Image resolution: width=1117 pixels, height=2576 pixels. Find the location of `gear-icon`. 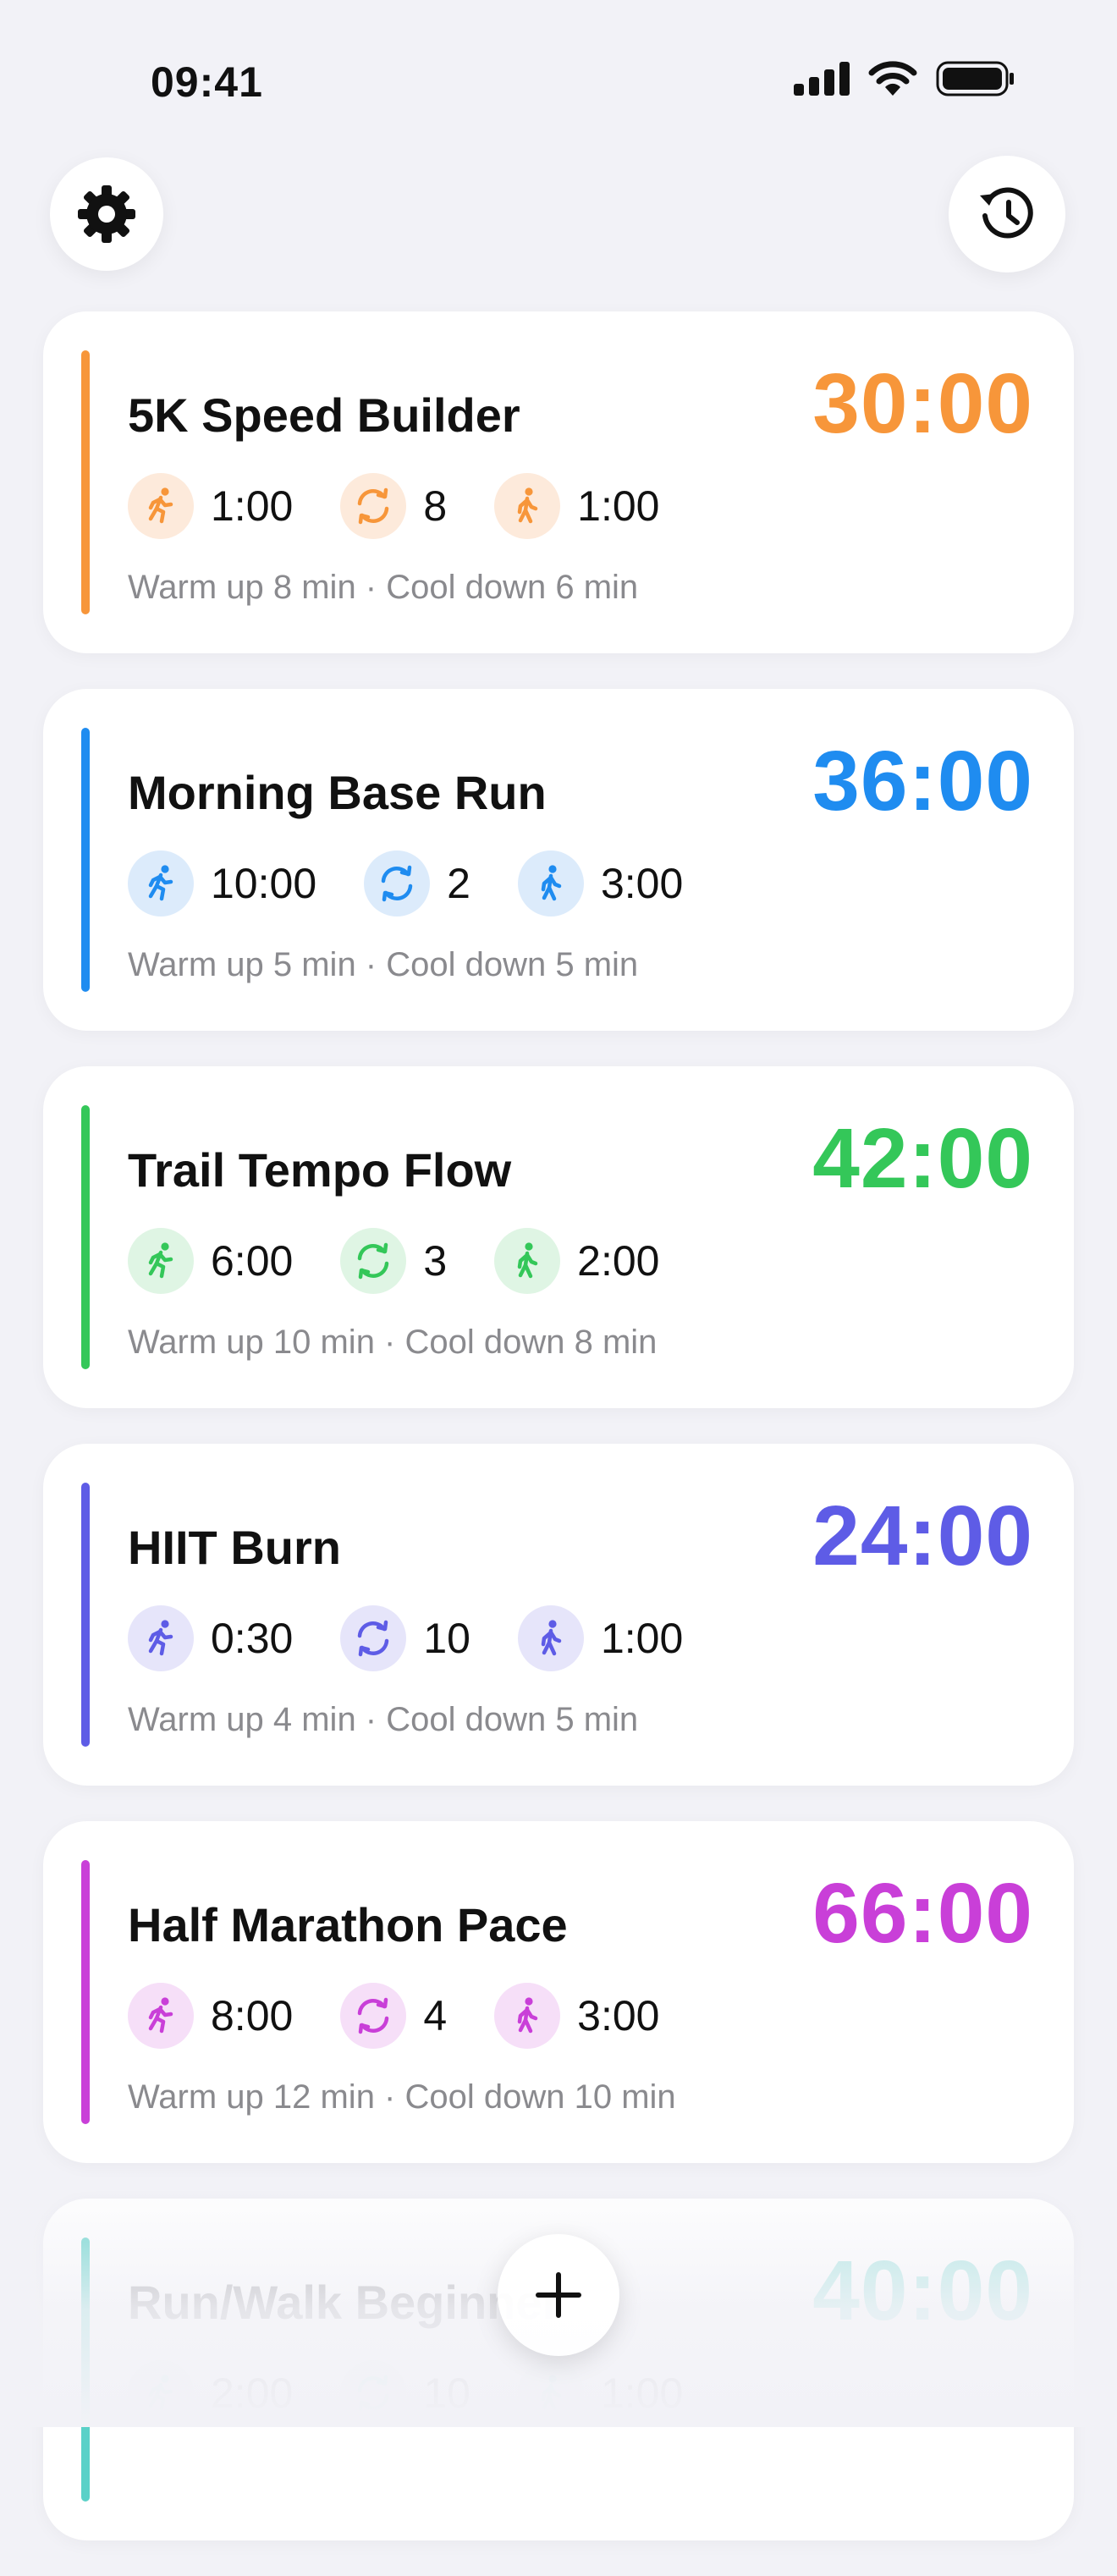

gear-icon is located at coordinates (106, 214).